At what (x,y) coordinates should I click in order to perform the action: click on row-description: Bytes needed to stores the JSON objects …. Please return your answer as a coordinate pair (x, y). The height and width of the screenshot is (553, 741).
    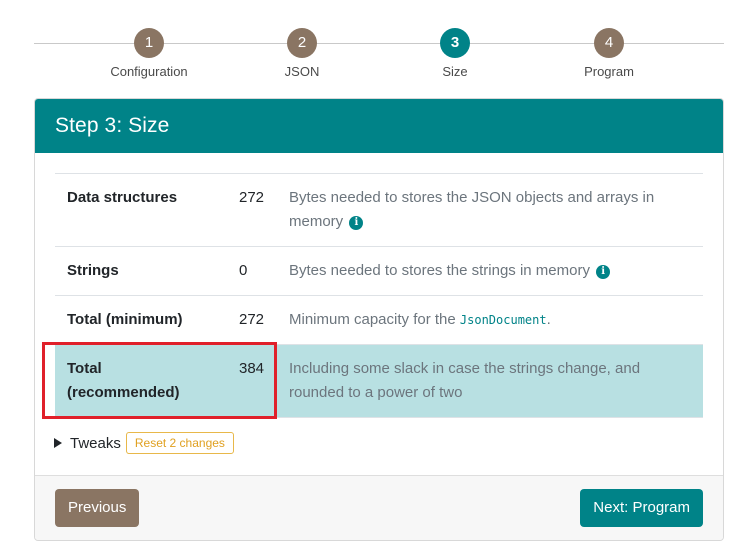
    Looking at the image, I should click on (490, 210).